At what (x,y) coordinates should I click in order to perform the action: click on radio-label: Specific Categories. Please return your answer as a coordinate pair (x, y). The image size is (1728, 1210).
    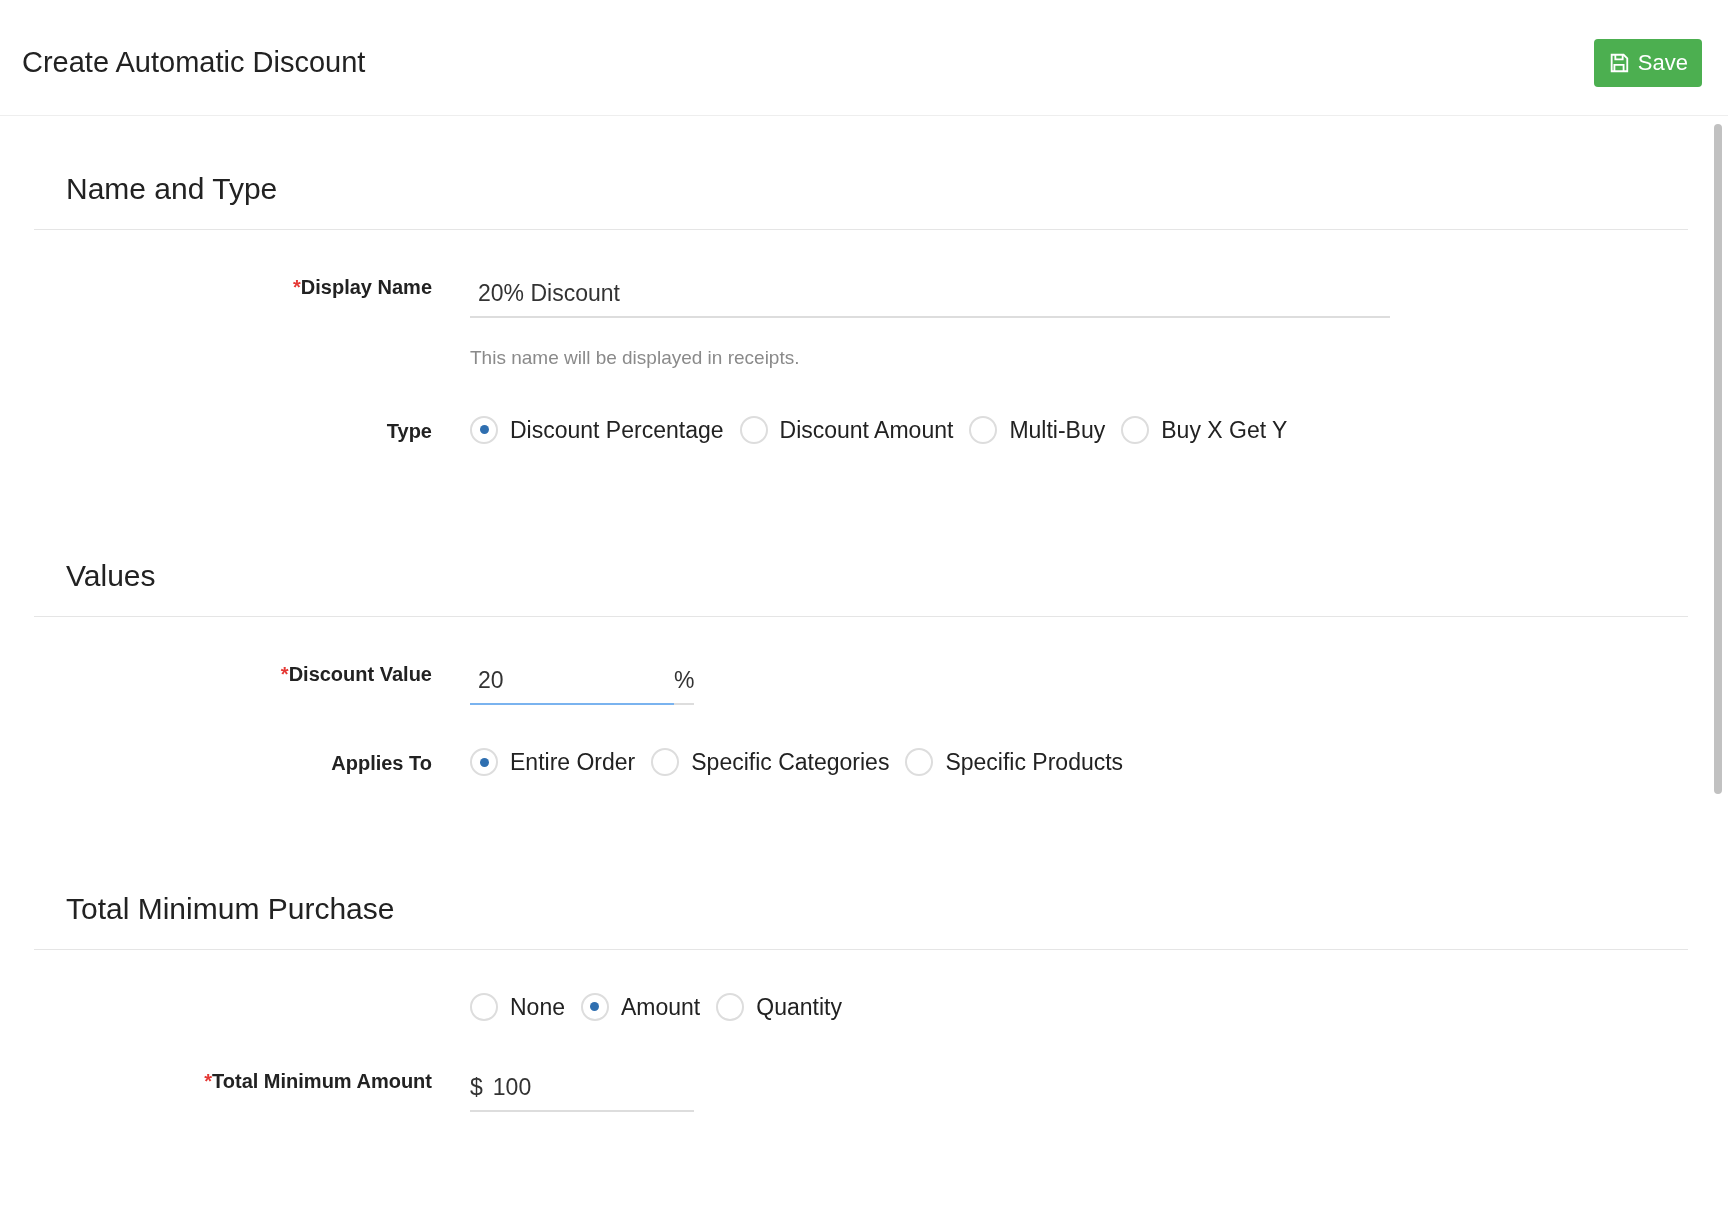
    Looking at the image, I should click on (790, 762).